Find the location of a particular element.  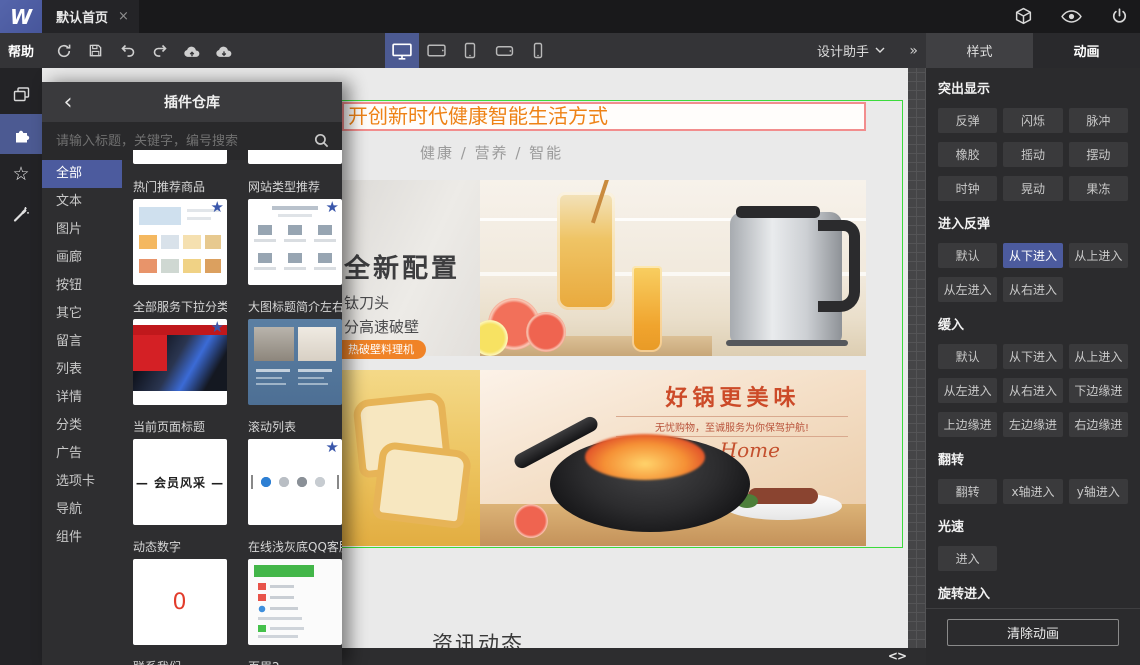

category-item: 列表 is located at coordinates (82, 370).